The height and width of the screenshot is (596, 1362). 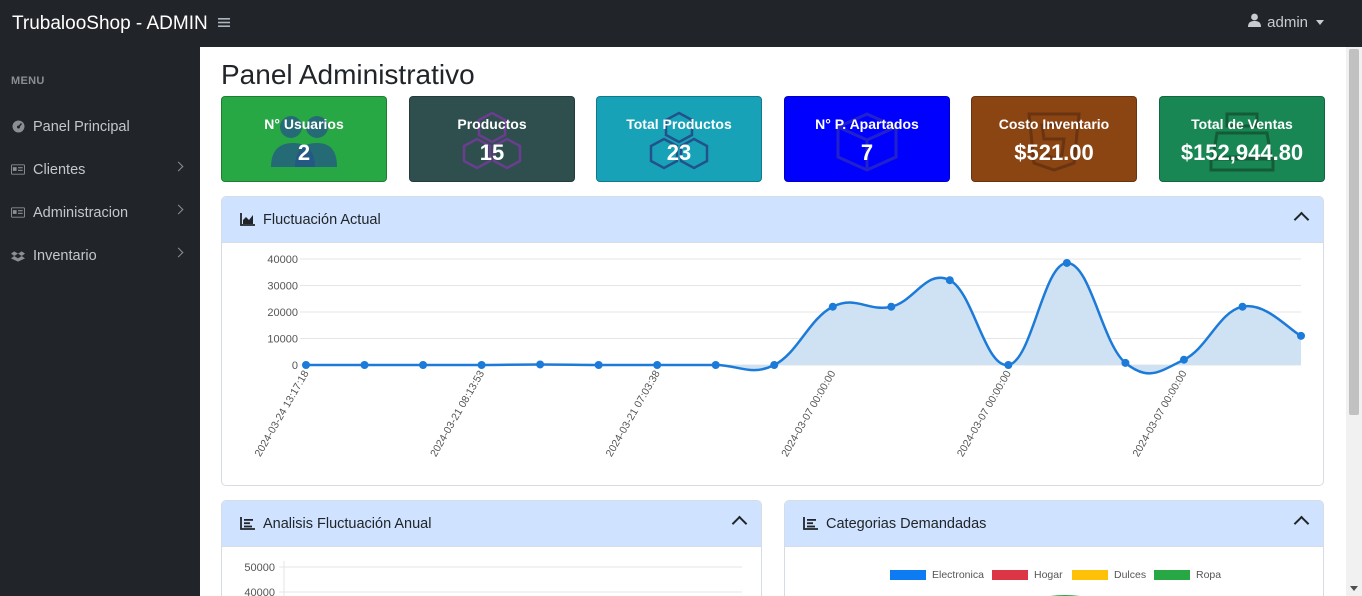 I want to click on user-menu: admin, so click(x=1286, y=22).